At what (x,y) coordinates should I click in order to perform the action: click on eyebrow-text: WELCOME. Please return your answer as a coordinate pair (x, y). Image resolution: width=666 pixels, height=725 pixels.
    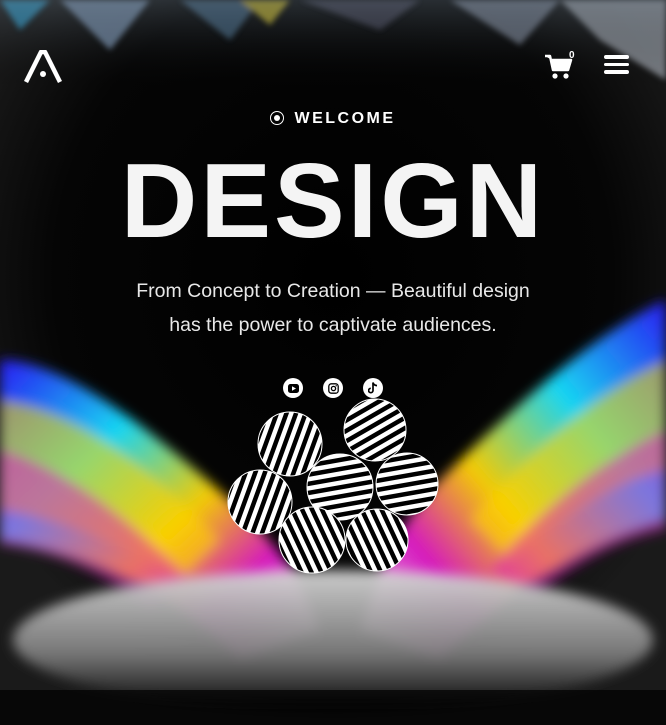
    Looking at the image, I should click on (345, 118).